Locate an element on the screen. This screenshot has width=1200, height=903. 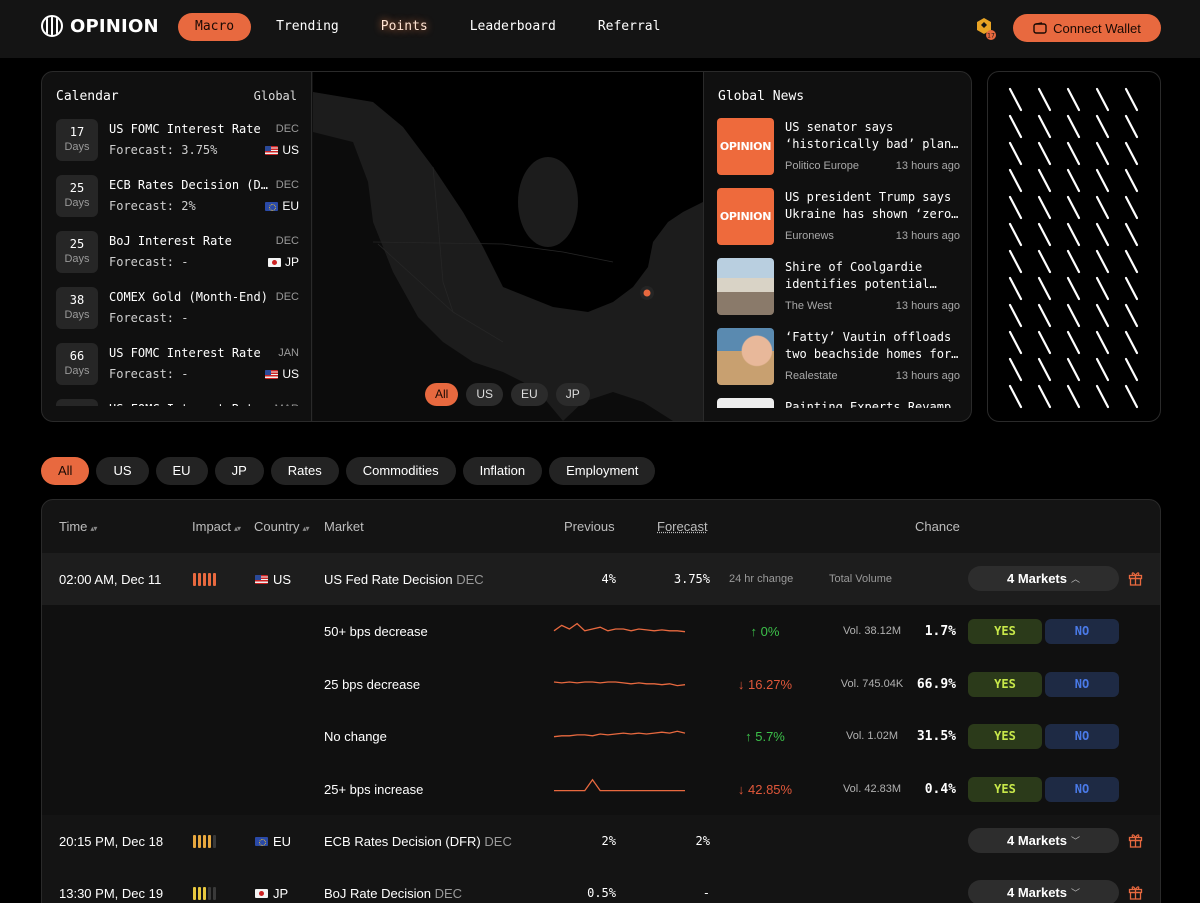
markets-toggle-button: 4 Markets ︿ is located at coordinates (1043, 578).